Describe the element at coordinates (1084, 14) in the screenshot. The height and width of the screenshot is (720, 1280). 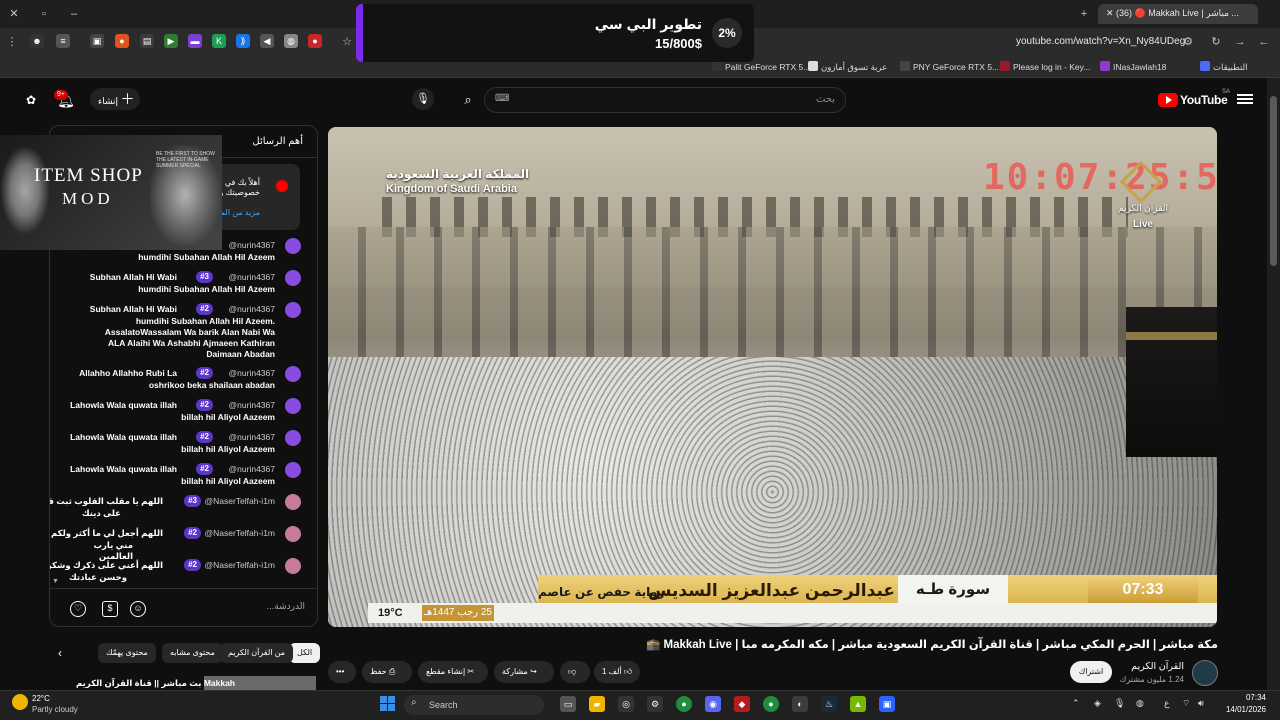
I see `new-tab-icon: +` at that location.